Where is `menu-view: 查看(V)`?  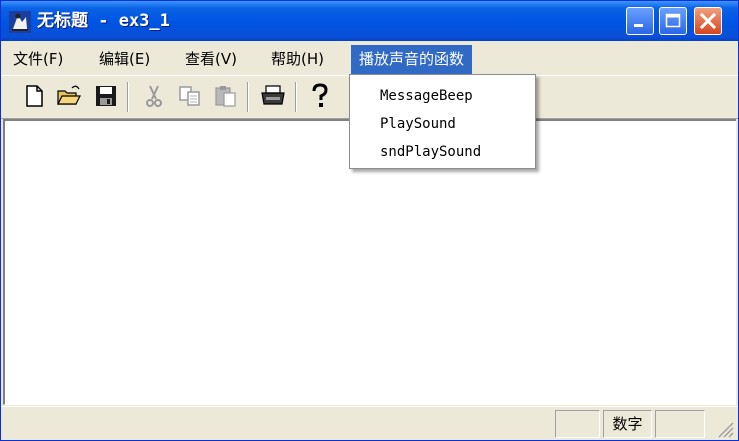
menu-view: 查看(V) is located at coordinates (211, 59).